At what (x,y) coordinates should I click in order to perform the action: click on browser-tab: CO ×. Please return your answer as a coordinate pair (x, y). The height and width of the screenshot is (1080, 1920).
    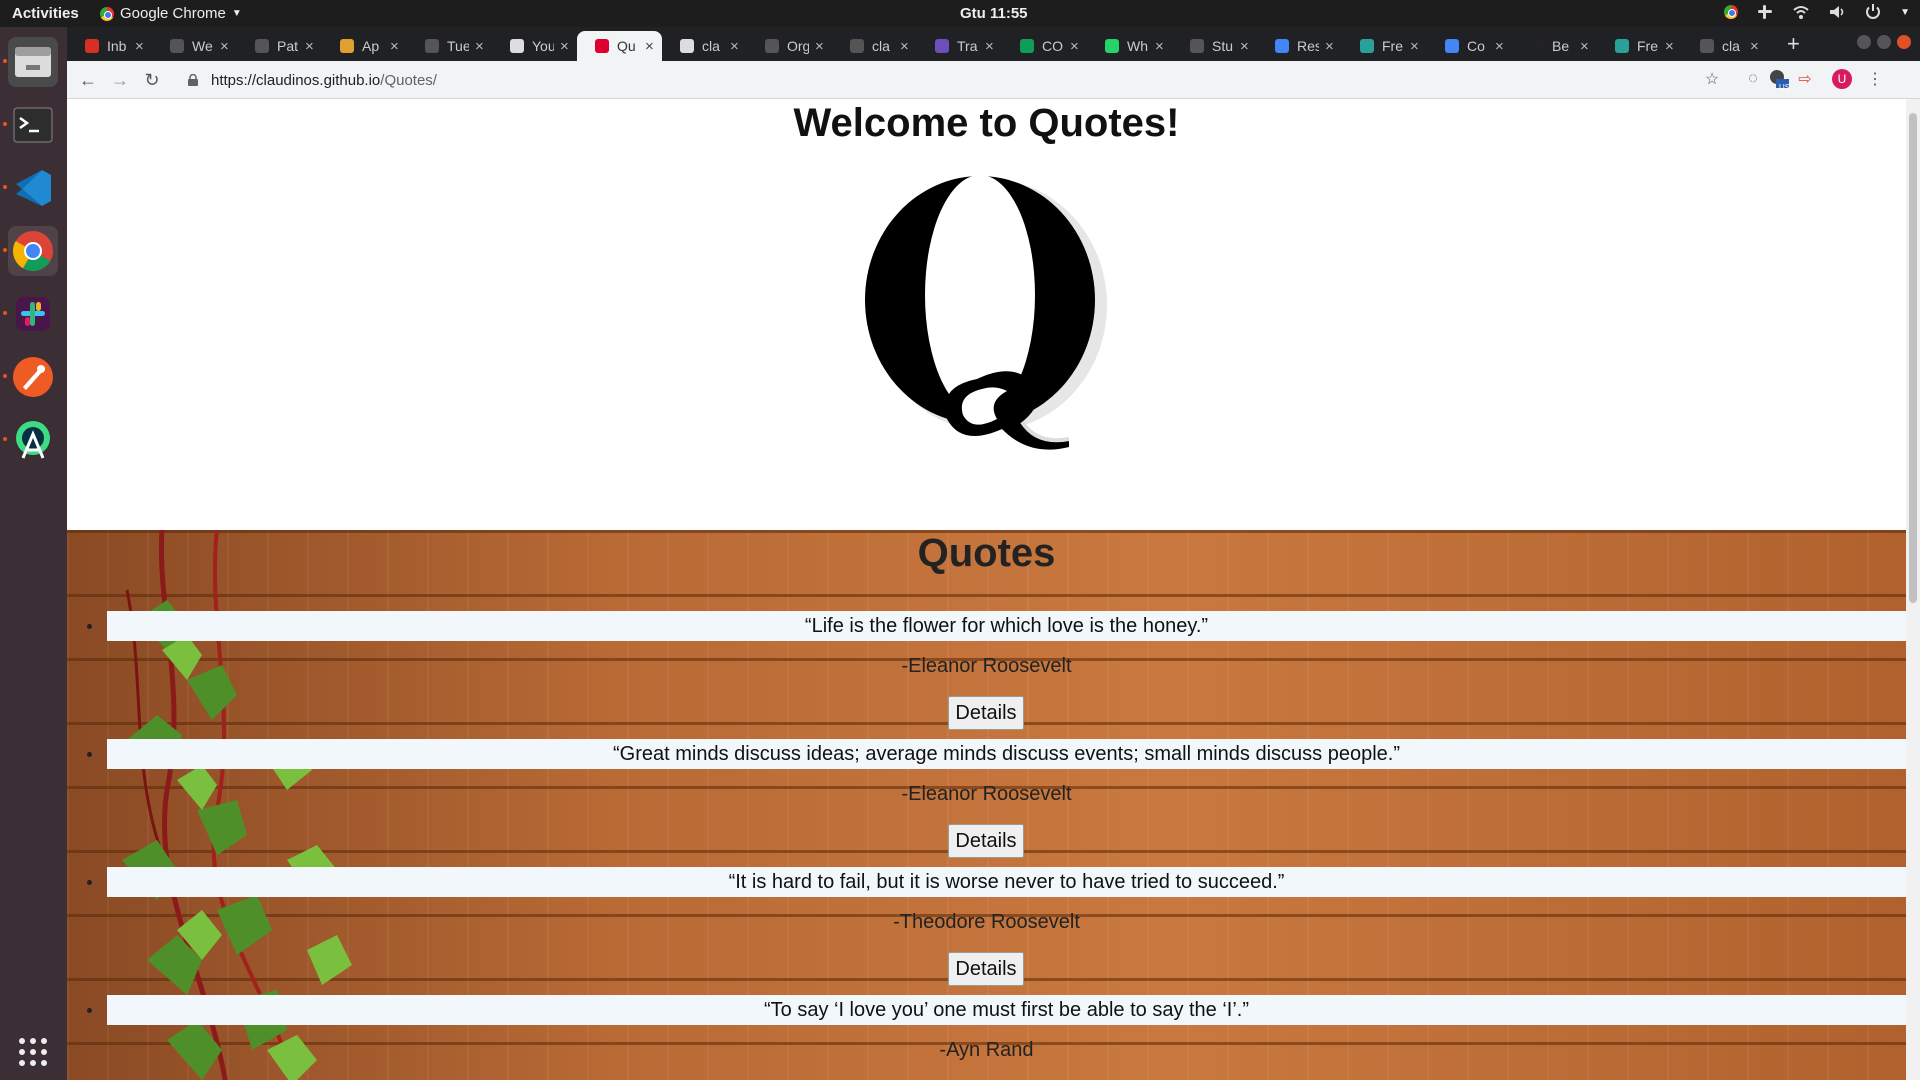
    Looking at the image, I should click on (1044, 46).